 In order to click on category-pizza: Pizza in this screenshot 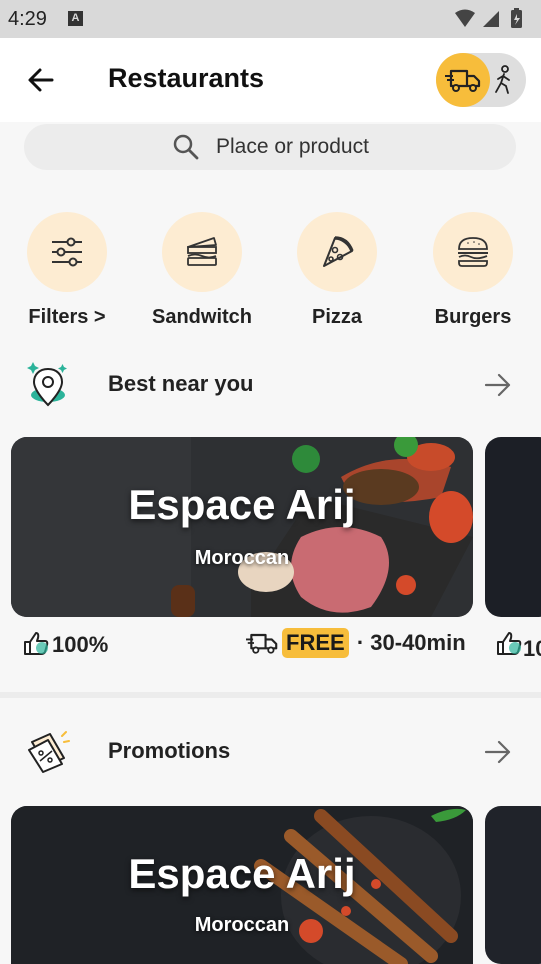, I will do `click(337, 270)`.